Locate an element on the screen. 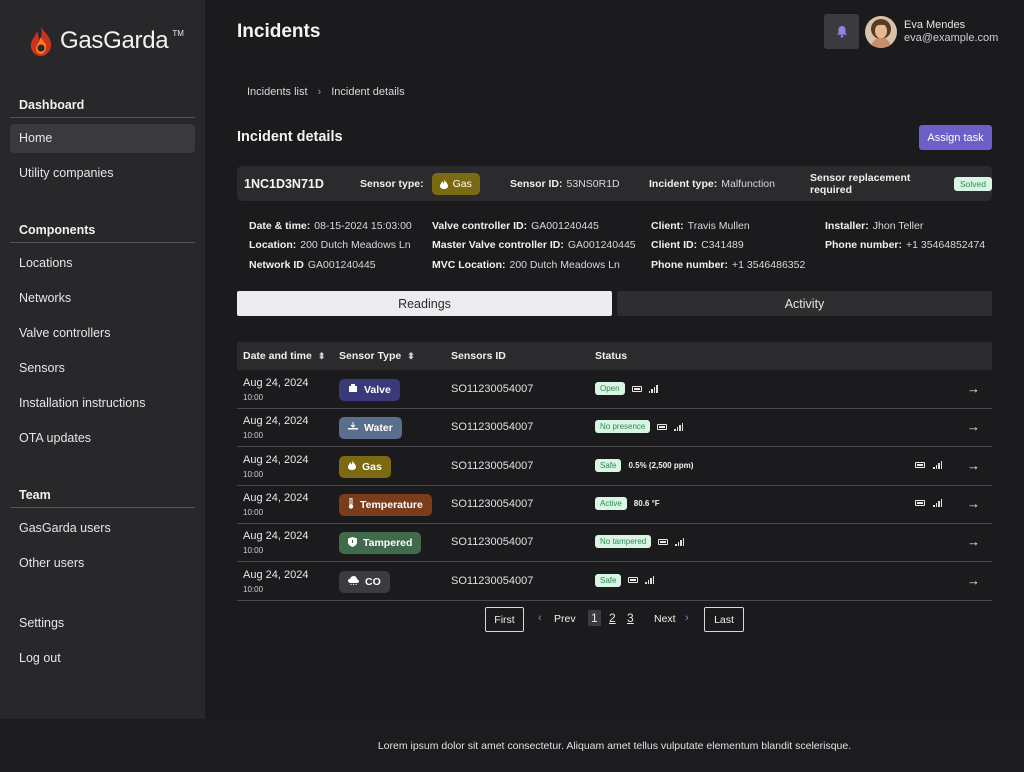 The image size is (1024, 772). table-row: Aug 24, 2024 10:00 Valve SO11230054007 Open → is located at coordinates (614, 390).